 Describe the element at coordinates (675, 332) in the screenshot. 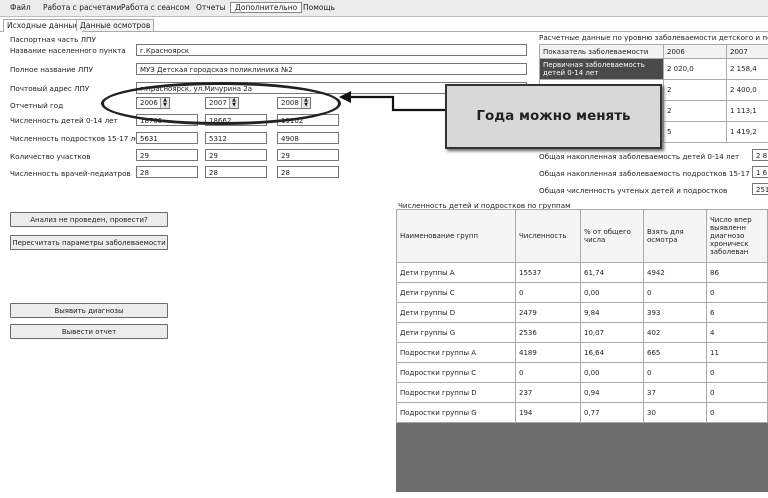

I see `group-exam-cell: 402` at that location.